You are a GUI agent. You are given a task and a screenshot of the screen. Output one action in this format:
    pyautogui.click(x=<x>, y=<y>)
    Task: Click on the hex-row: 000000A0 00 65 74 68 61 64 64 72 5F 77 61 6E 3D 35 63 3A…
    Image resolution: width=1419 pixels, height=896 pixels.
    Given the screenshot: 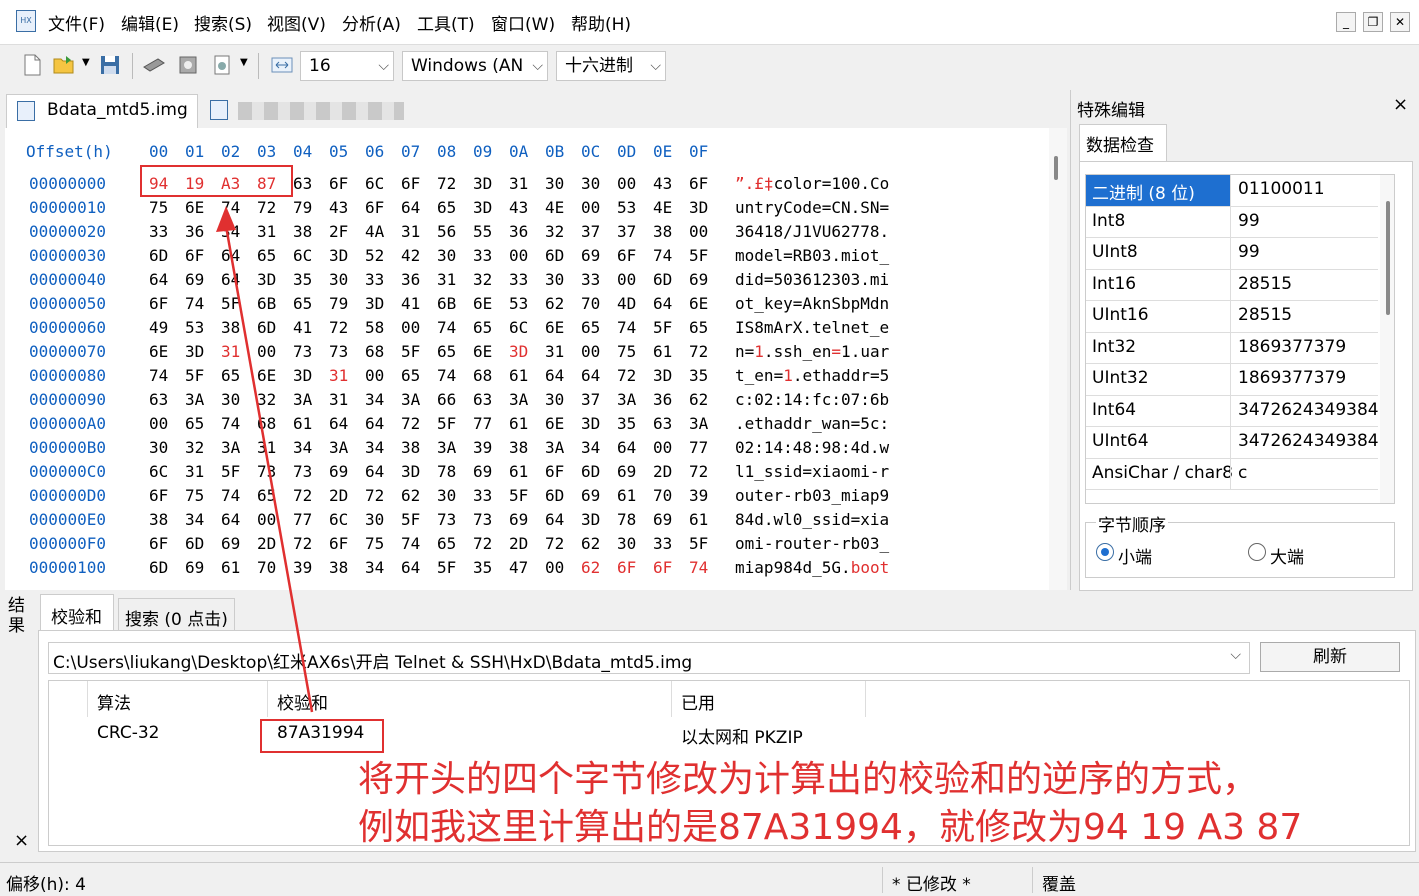 What is the action you would take?
    pyautogui.click(x=525, y=426)
    